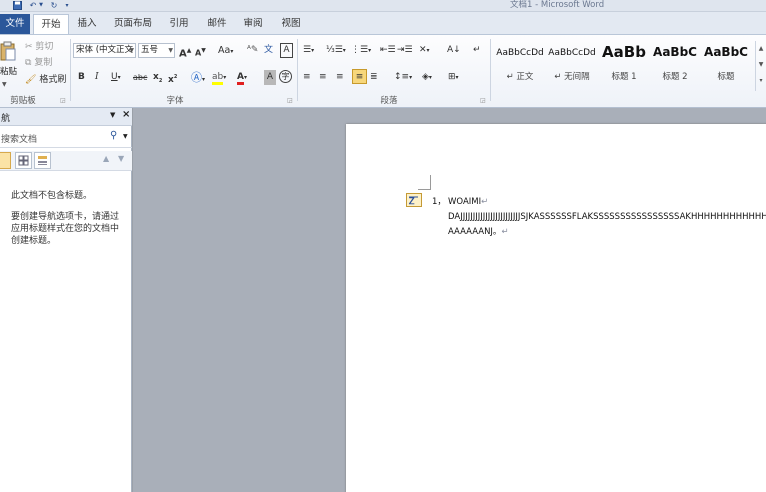 Image resolution: width=766 pixels, height=492 pixels. I want to click on style-no-spacing: AaBbCcDd ↵ 无间隔, so click(572, 65).